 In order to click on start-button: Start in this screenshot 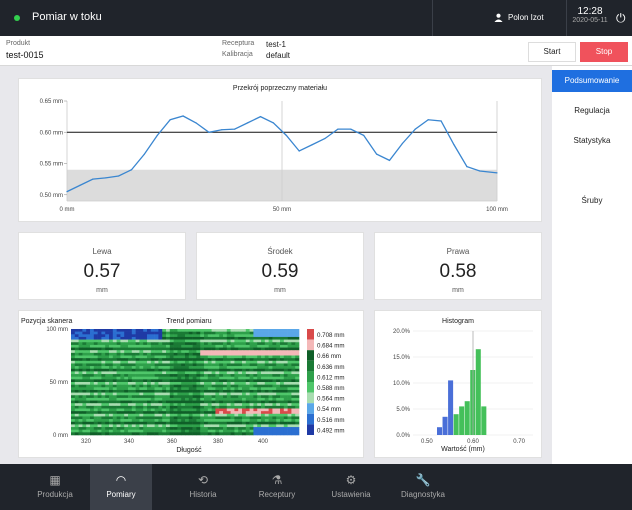, I will do `click(552, 52)`.